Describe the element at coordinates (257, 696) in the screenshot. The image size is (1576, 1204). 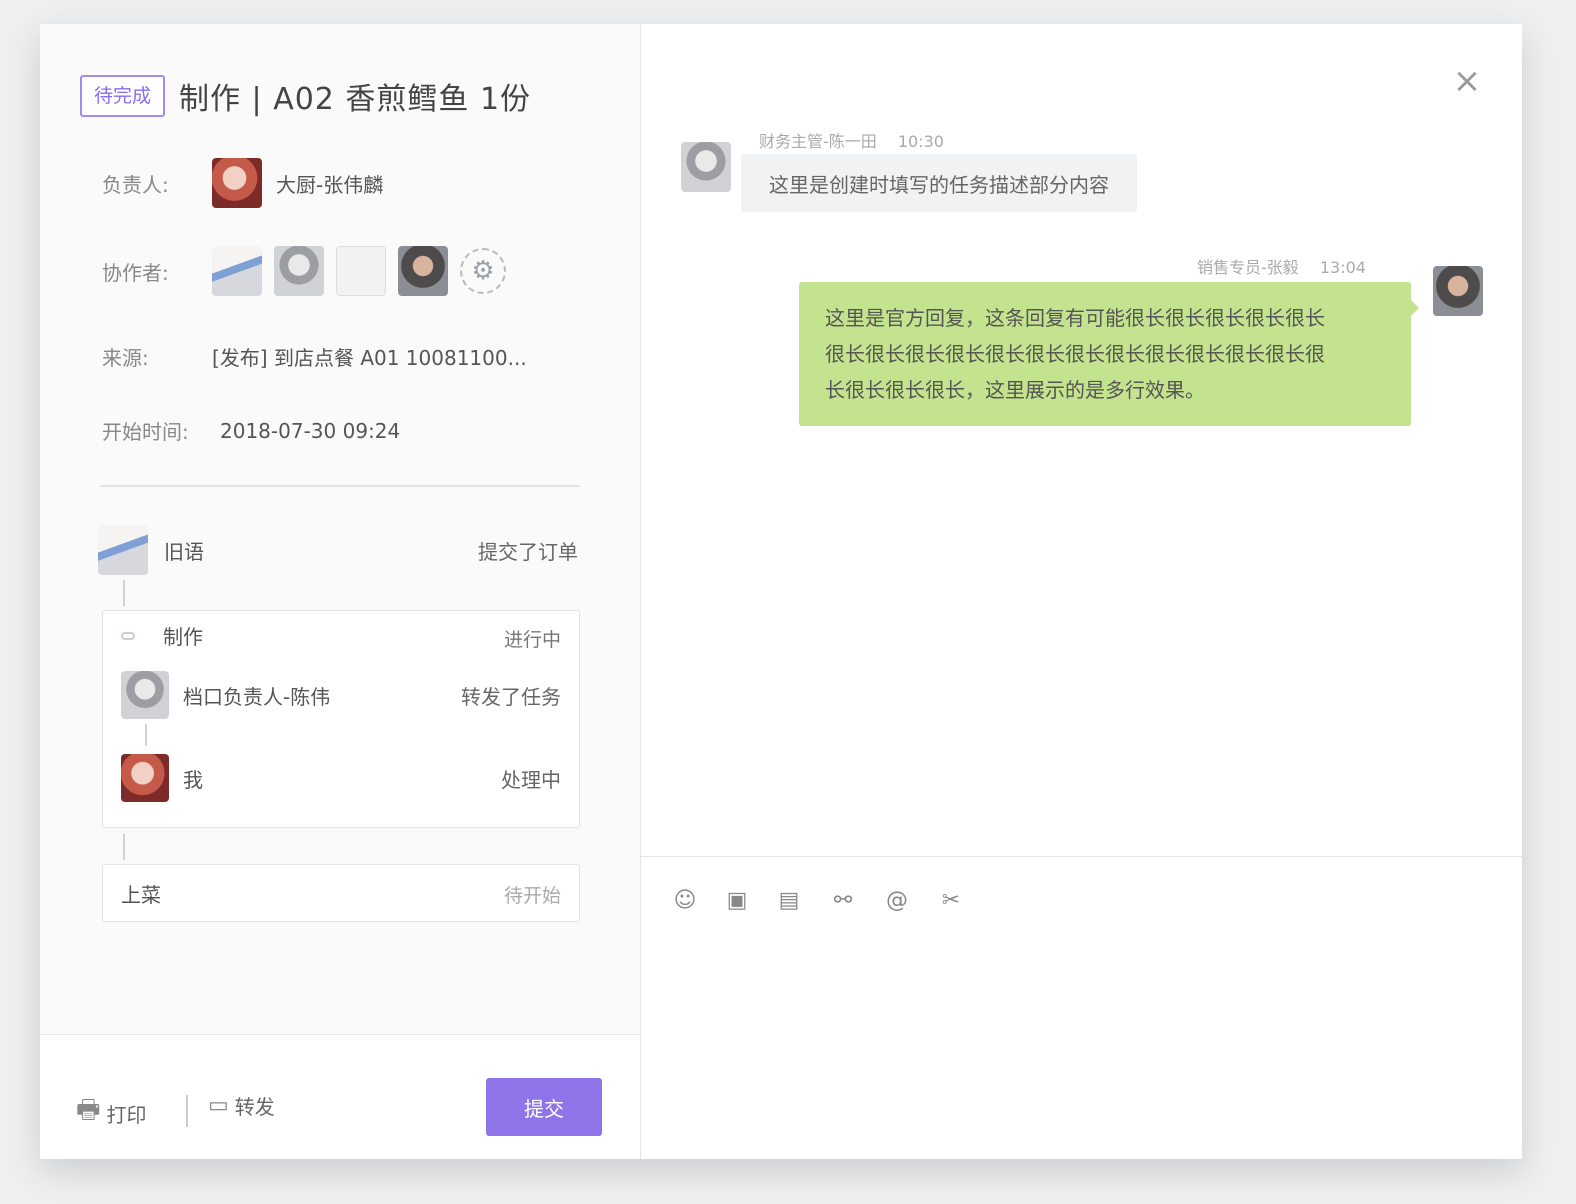
I see `list-item-name: 档口负责人-陈伟` at that location.